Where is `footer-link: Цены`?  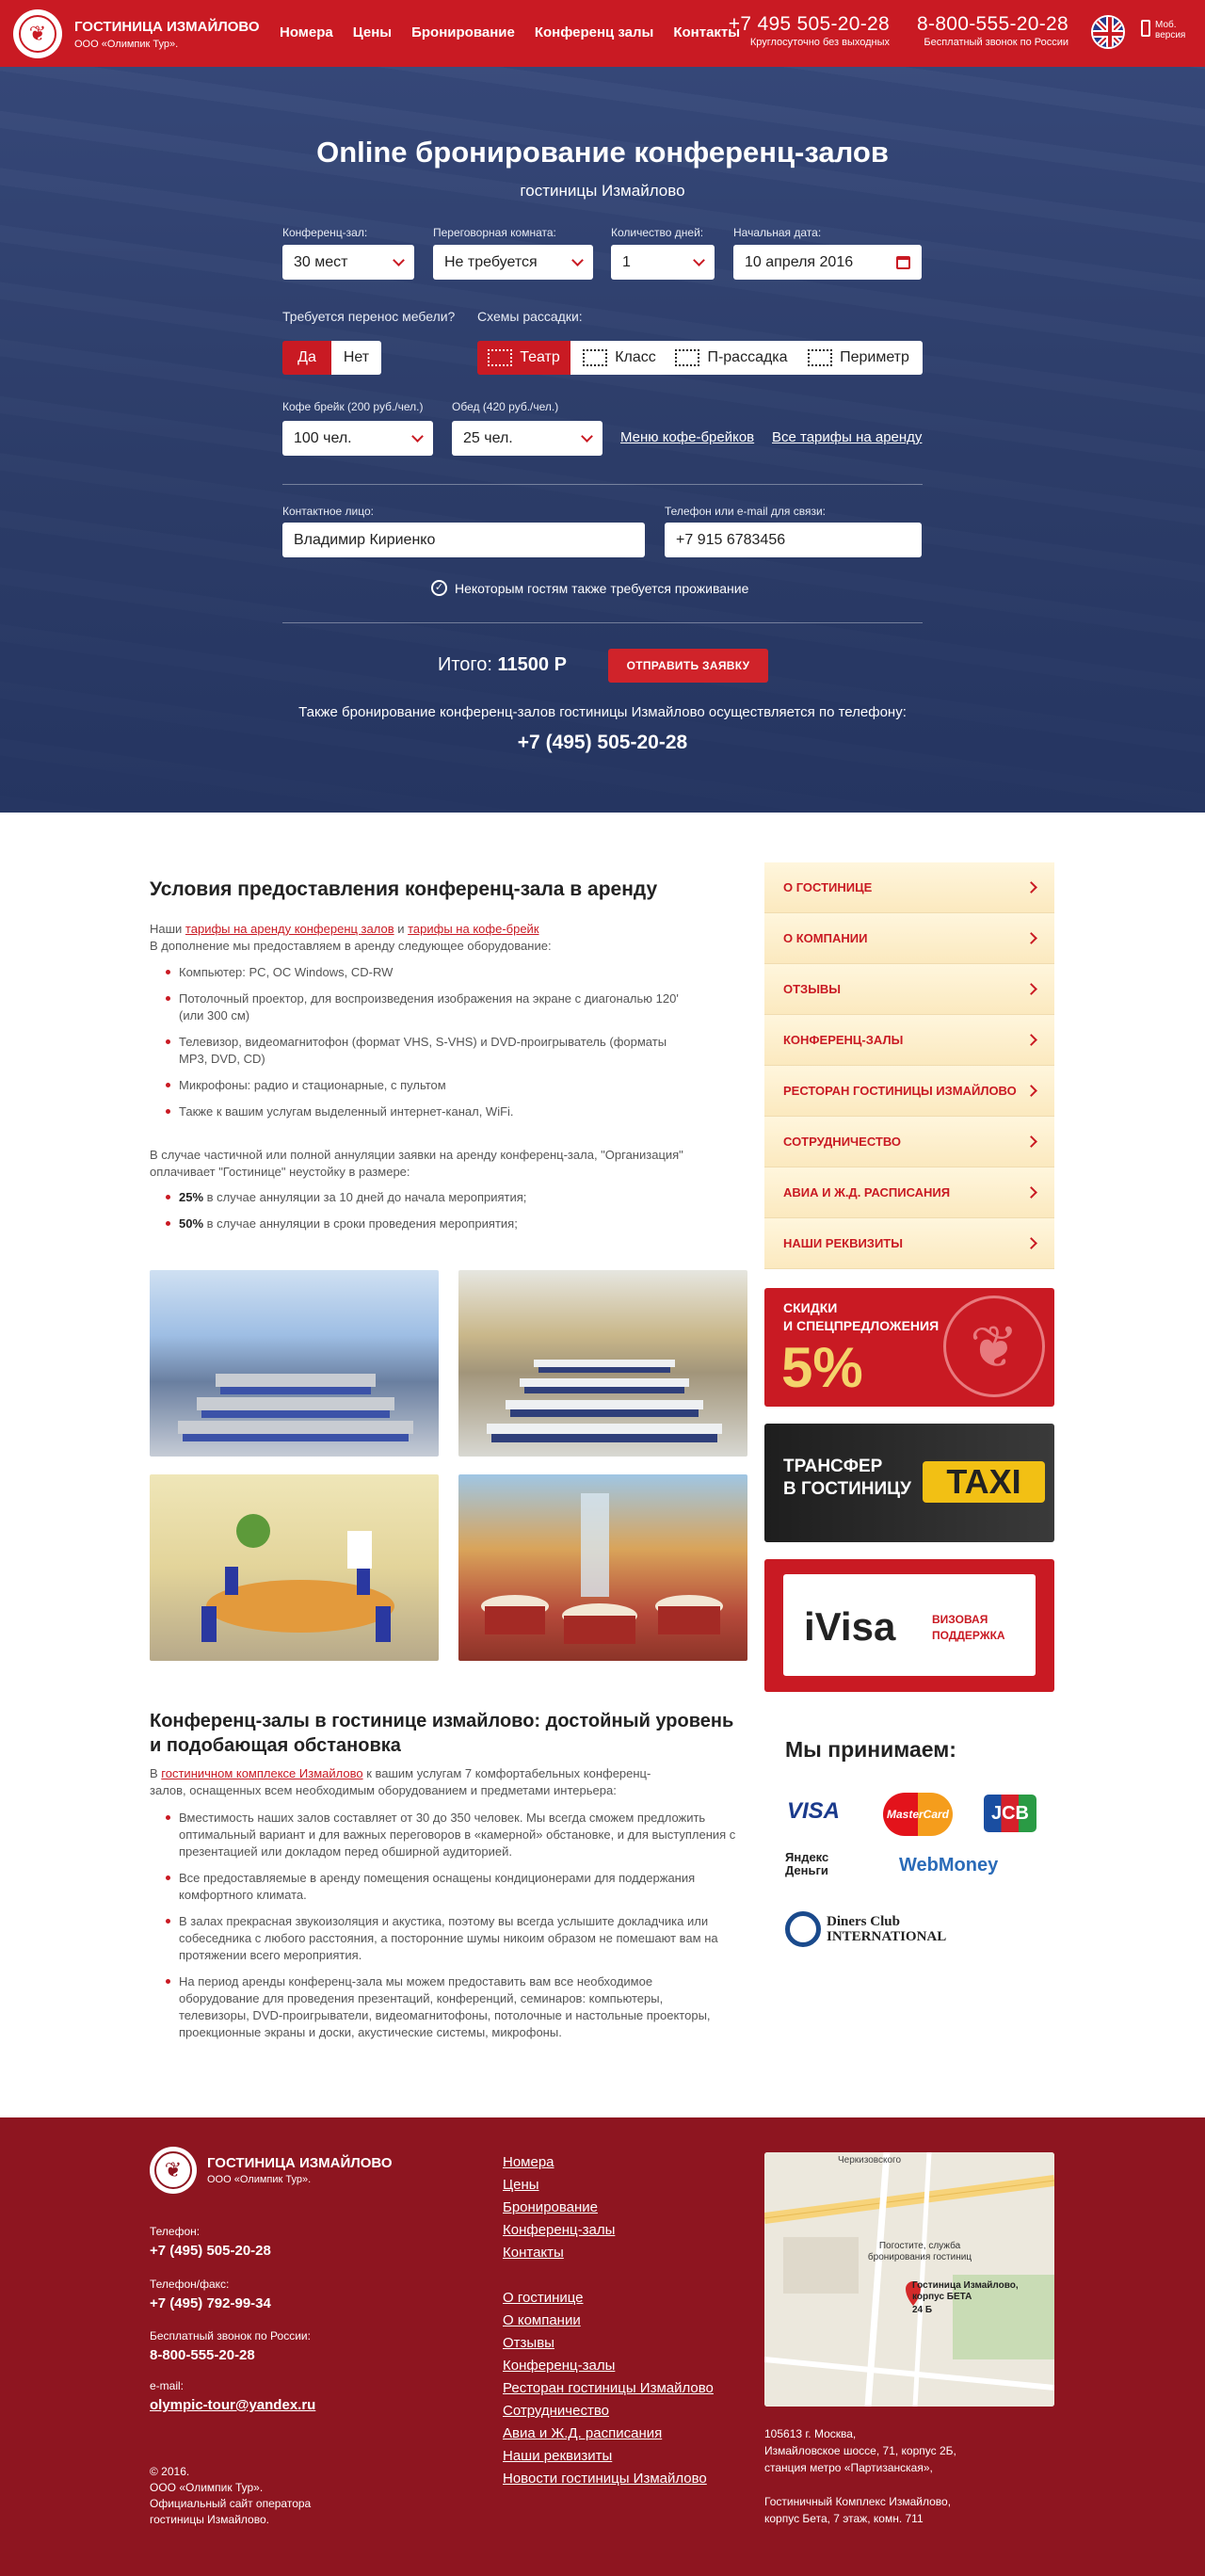 footer-link: Цены is located at coordinates (559, 2185).